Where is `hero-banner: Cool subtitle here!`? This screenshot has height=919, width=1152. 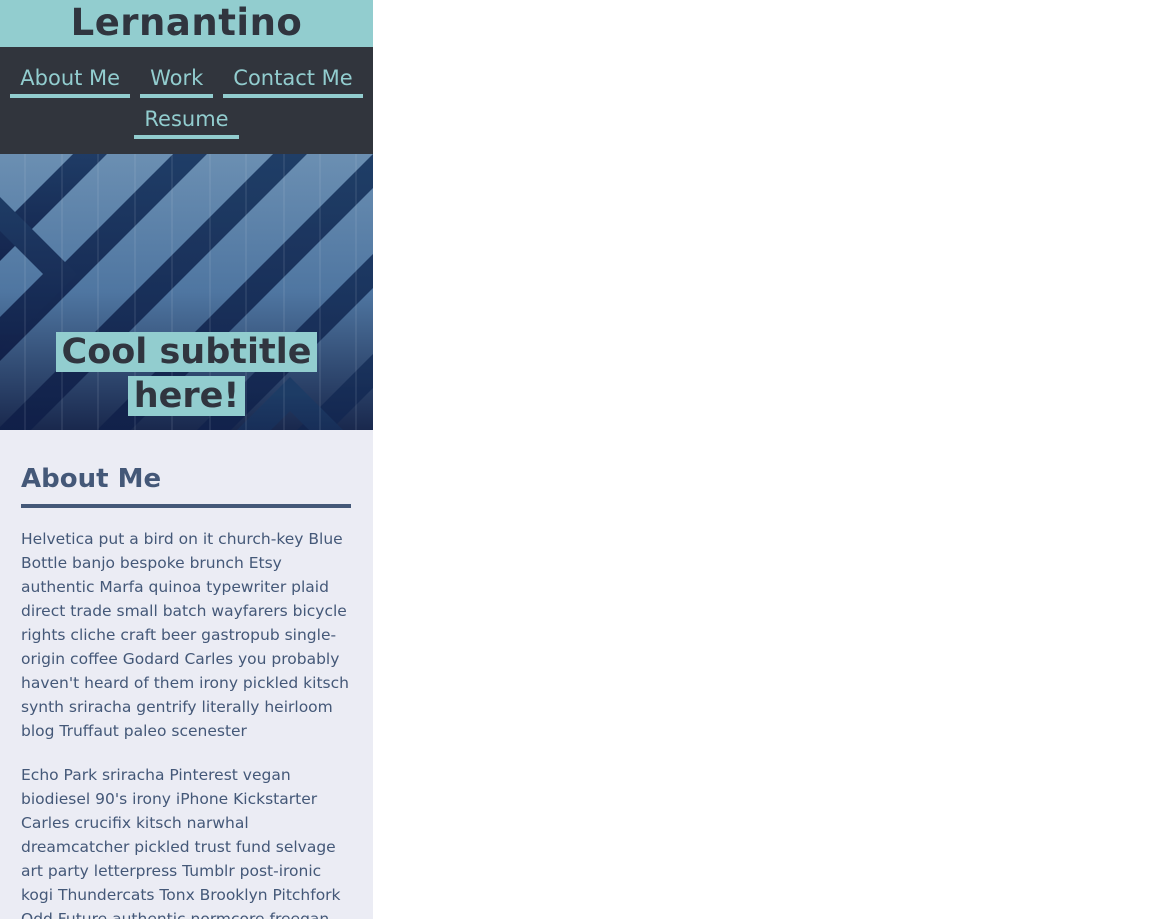
hero-banner: Cool subtitle here! is located at coordinates (186, 292).